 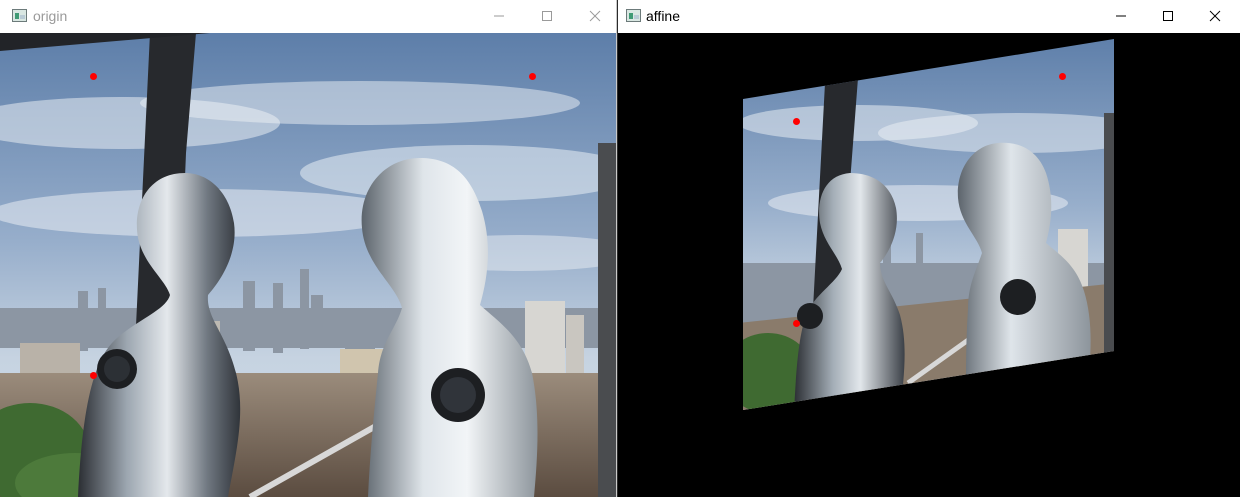 I want to click on titlebar: origin, so click(x=308, y=16).